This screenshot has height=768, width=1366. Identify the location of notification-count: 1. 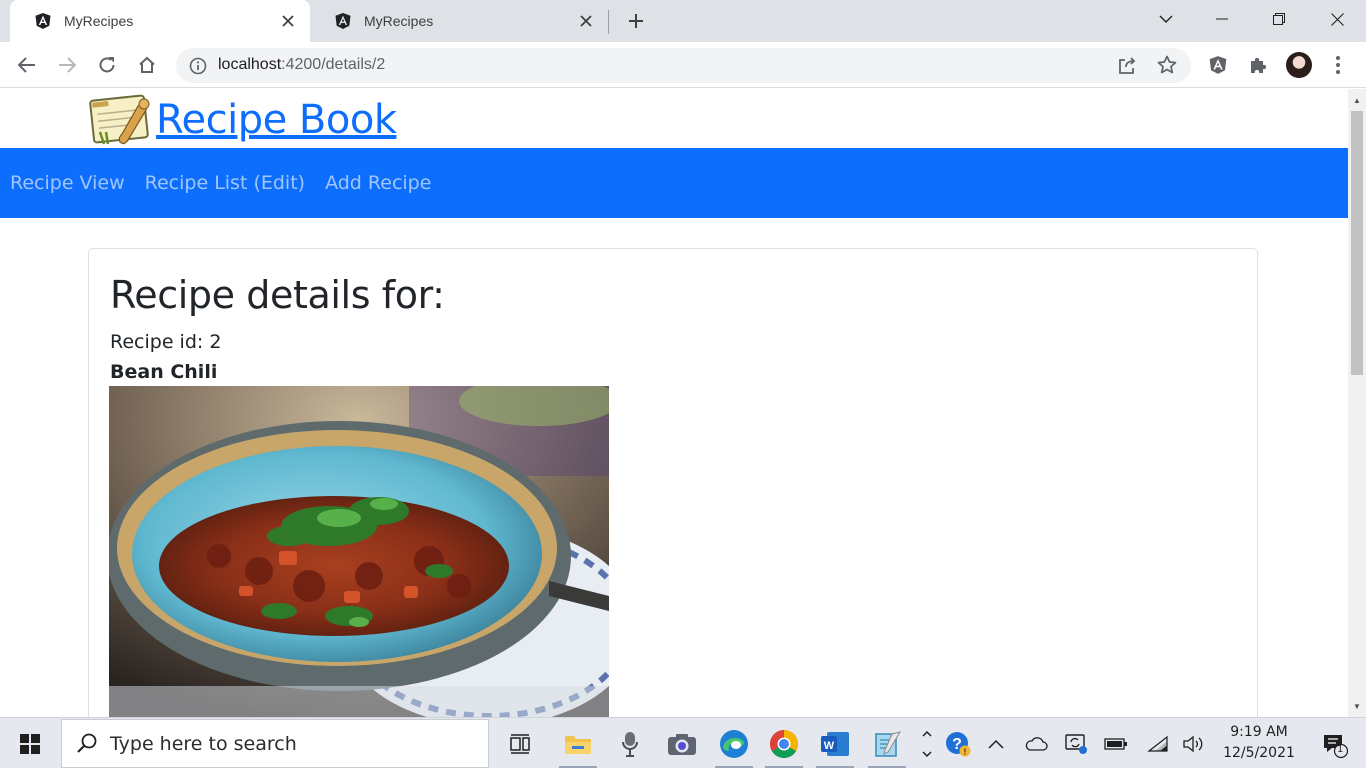
(1340, 749).